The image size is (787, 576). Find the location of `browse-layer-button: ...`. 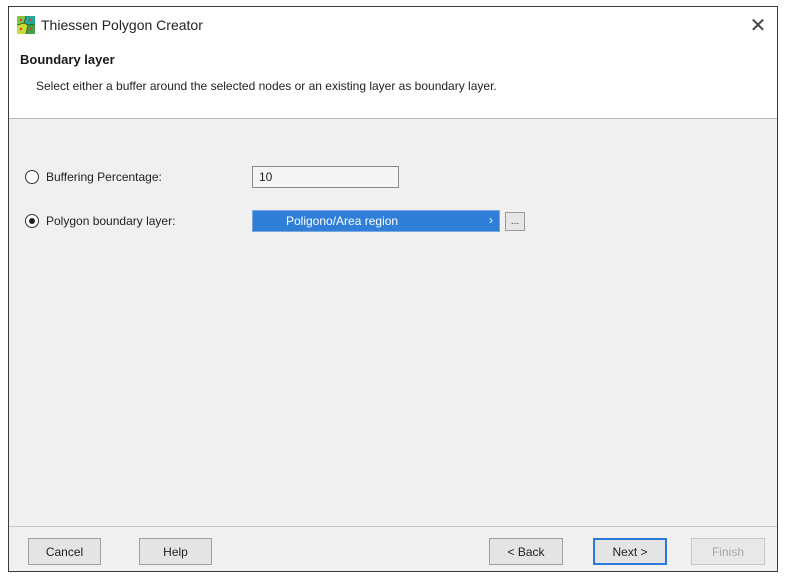

browse-layer-button: ... is located at coordinates (515, 221).